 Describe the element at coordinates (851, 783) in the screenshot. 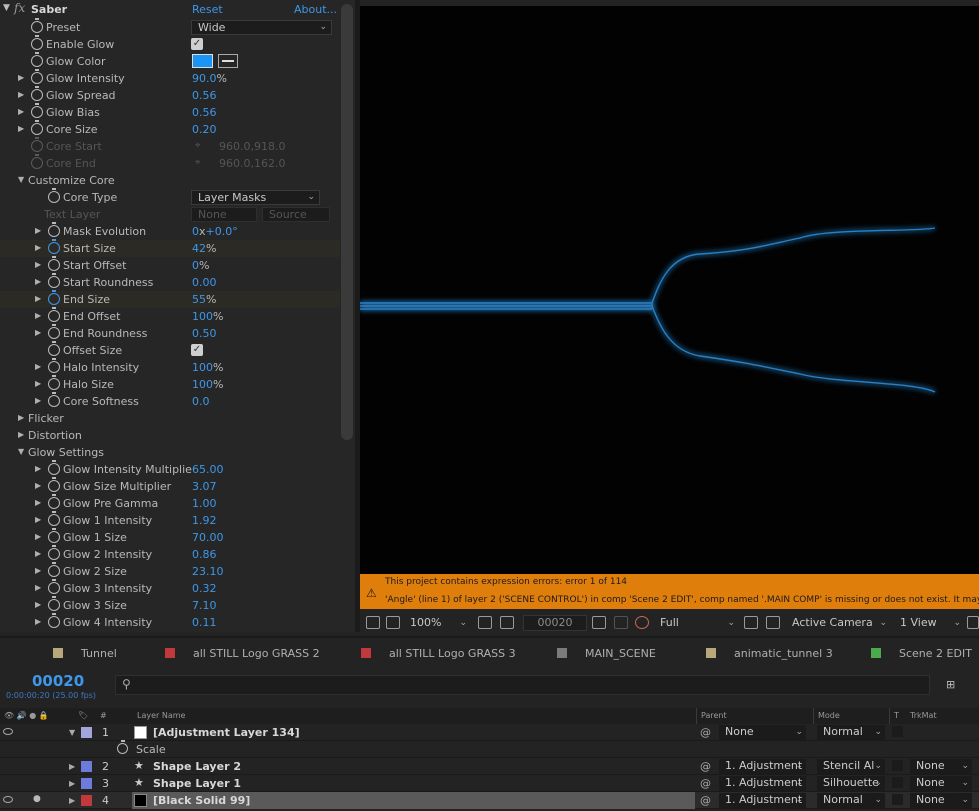

I see `mode-dropdown: Silhouette ⌄` at that location.